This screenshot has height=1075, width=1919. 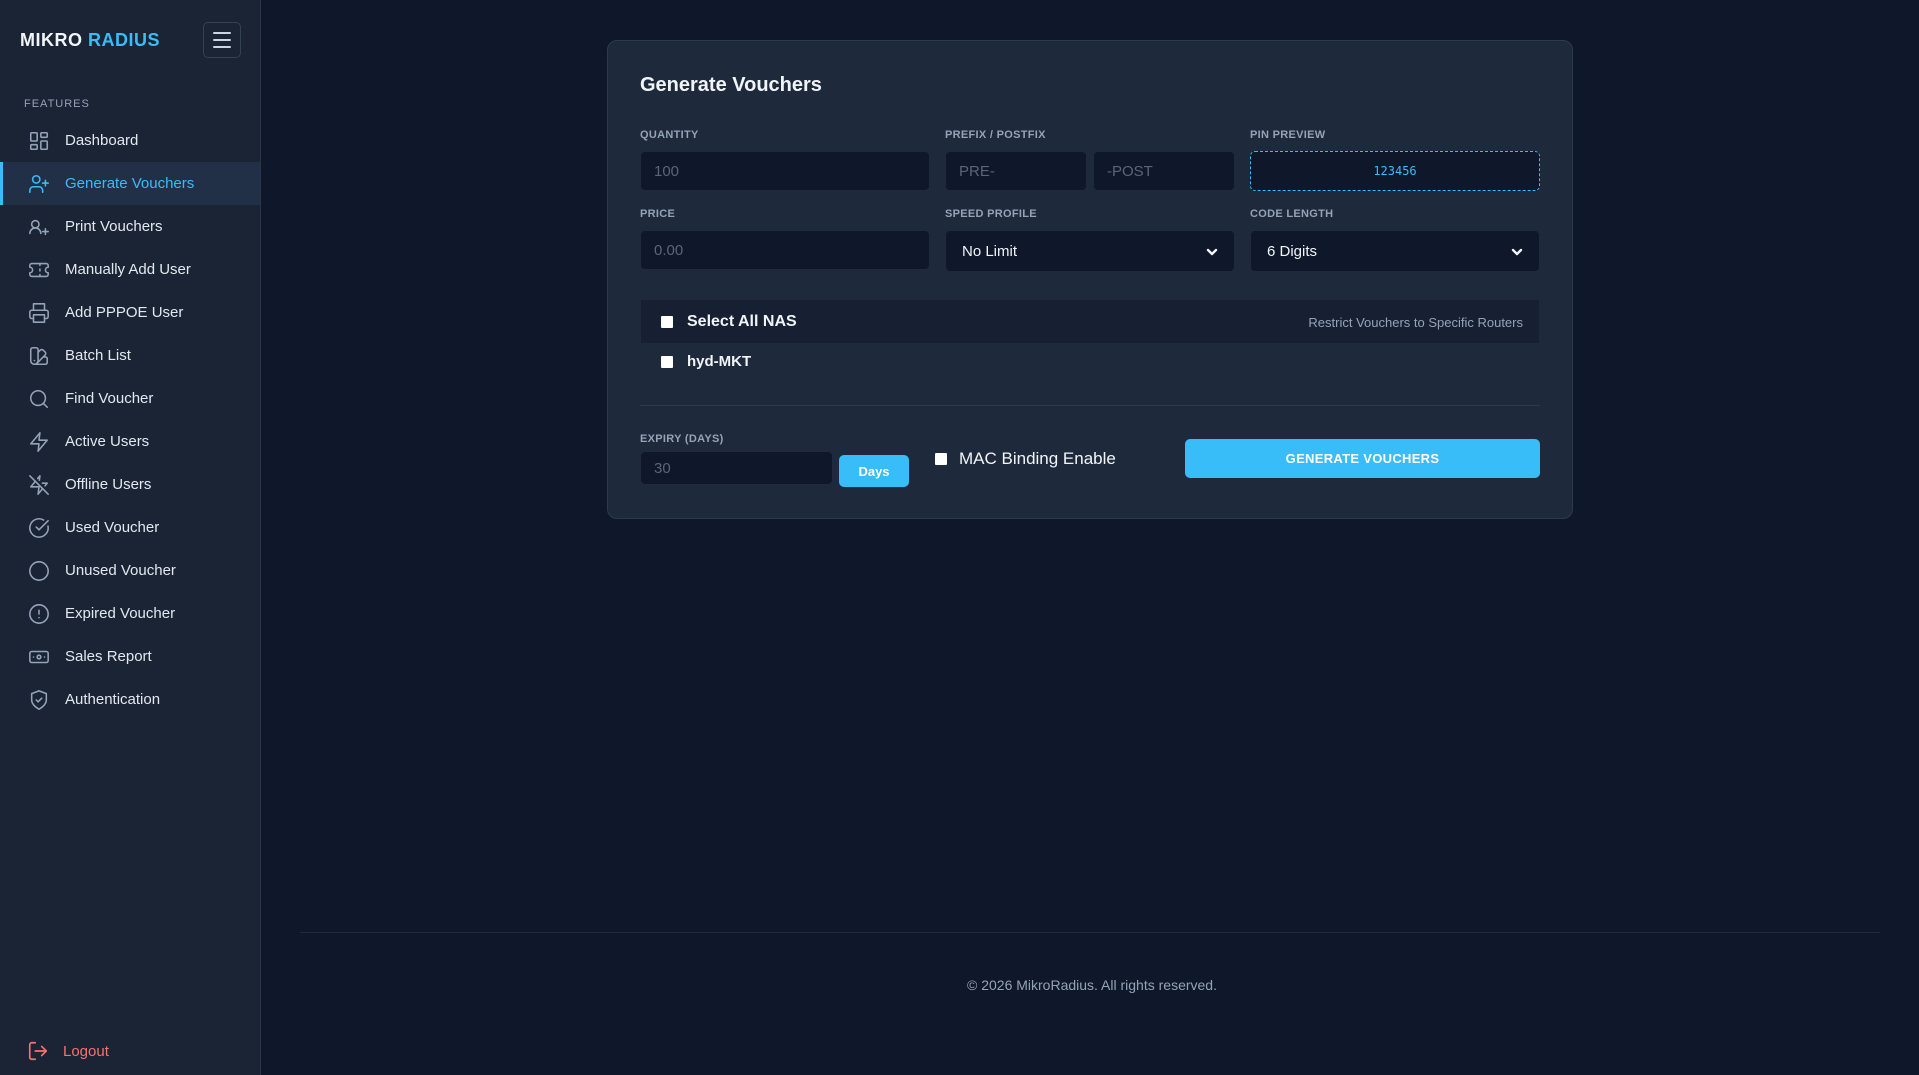 I want to click on divider, so click(x=1090, y=405).